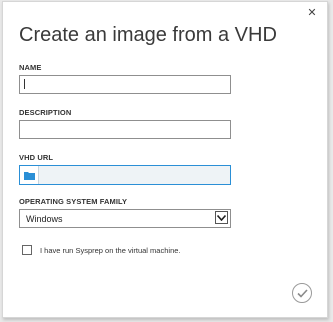  I want to click on vhd-url-input, so click(134, 175).